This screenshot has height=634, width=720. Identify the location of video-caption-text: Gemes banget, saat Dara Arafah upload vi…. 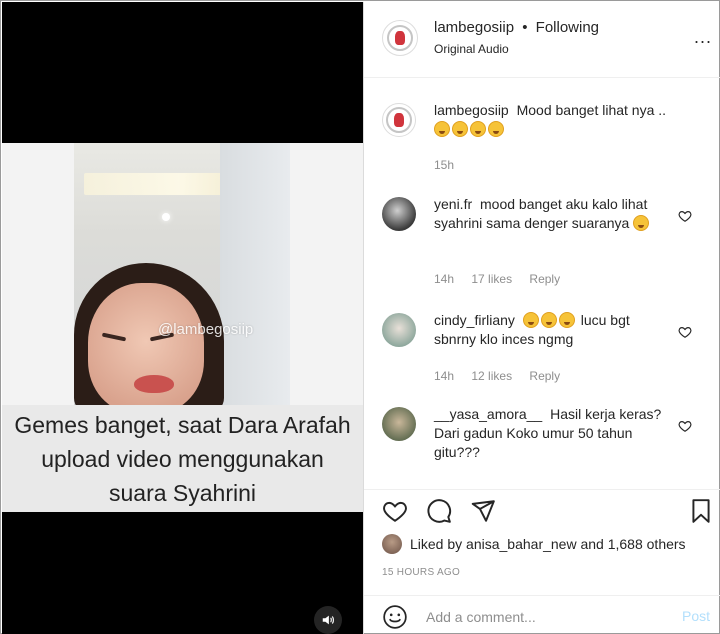
(182, 458).